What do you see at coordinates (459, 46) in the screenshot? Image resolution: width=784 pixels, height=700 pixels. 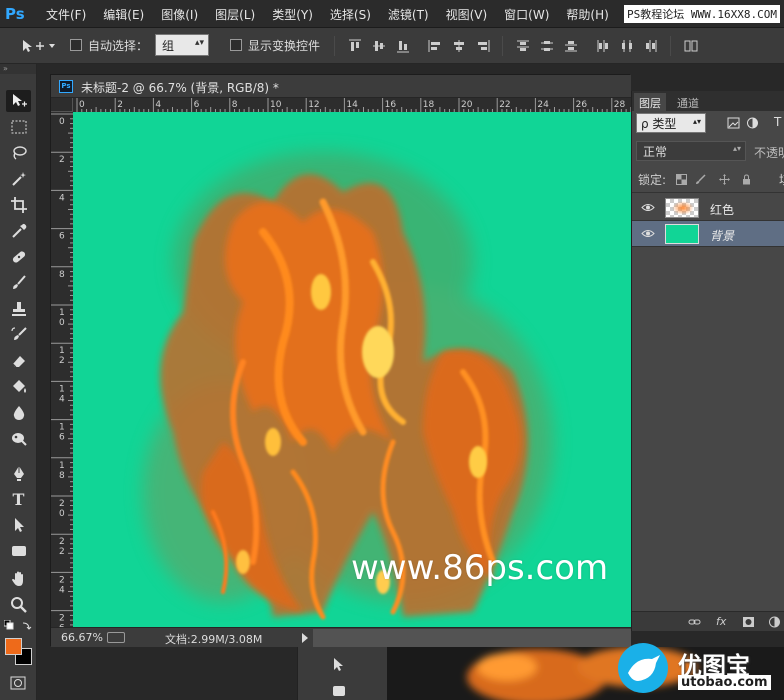 I see `align-hcenter-icon` at bounding box center [459, 46].